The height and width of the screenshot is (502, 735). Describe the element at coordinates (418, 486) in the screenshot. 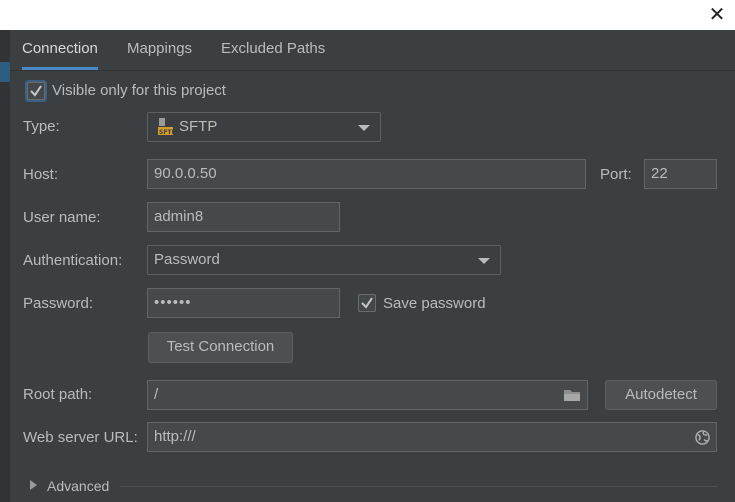

I see `advanced-divider` at that location.